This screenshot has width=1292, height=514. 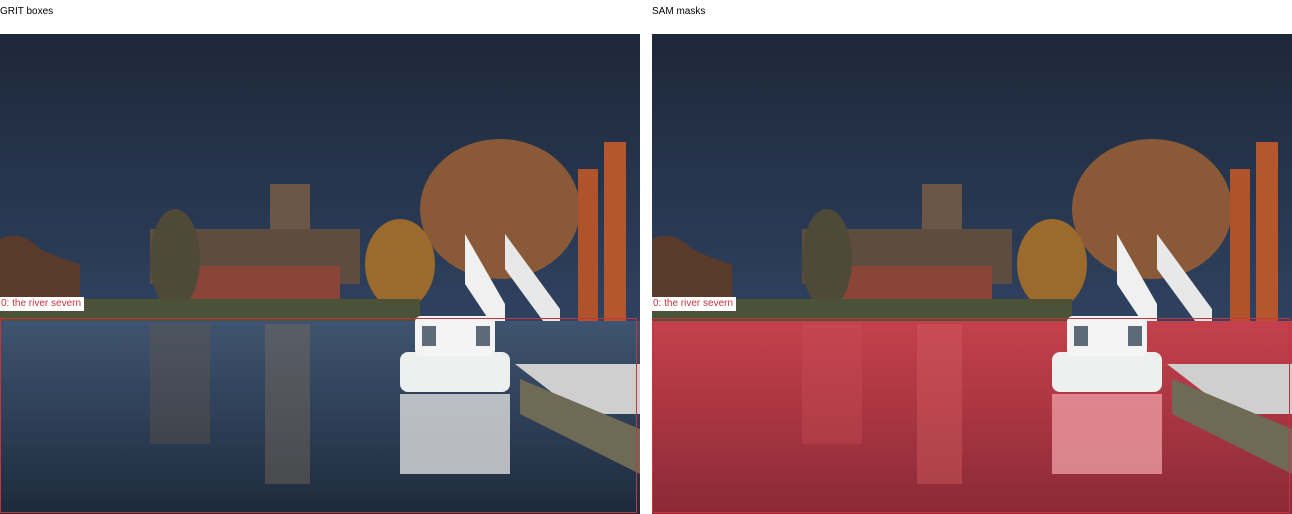 I want to click on detection-label: 0: the river severn, so click(x=42, y=304).